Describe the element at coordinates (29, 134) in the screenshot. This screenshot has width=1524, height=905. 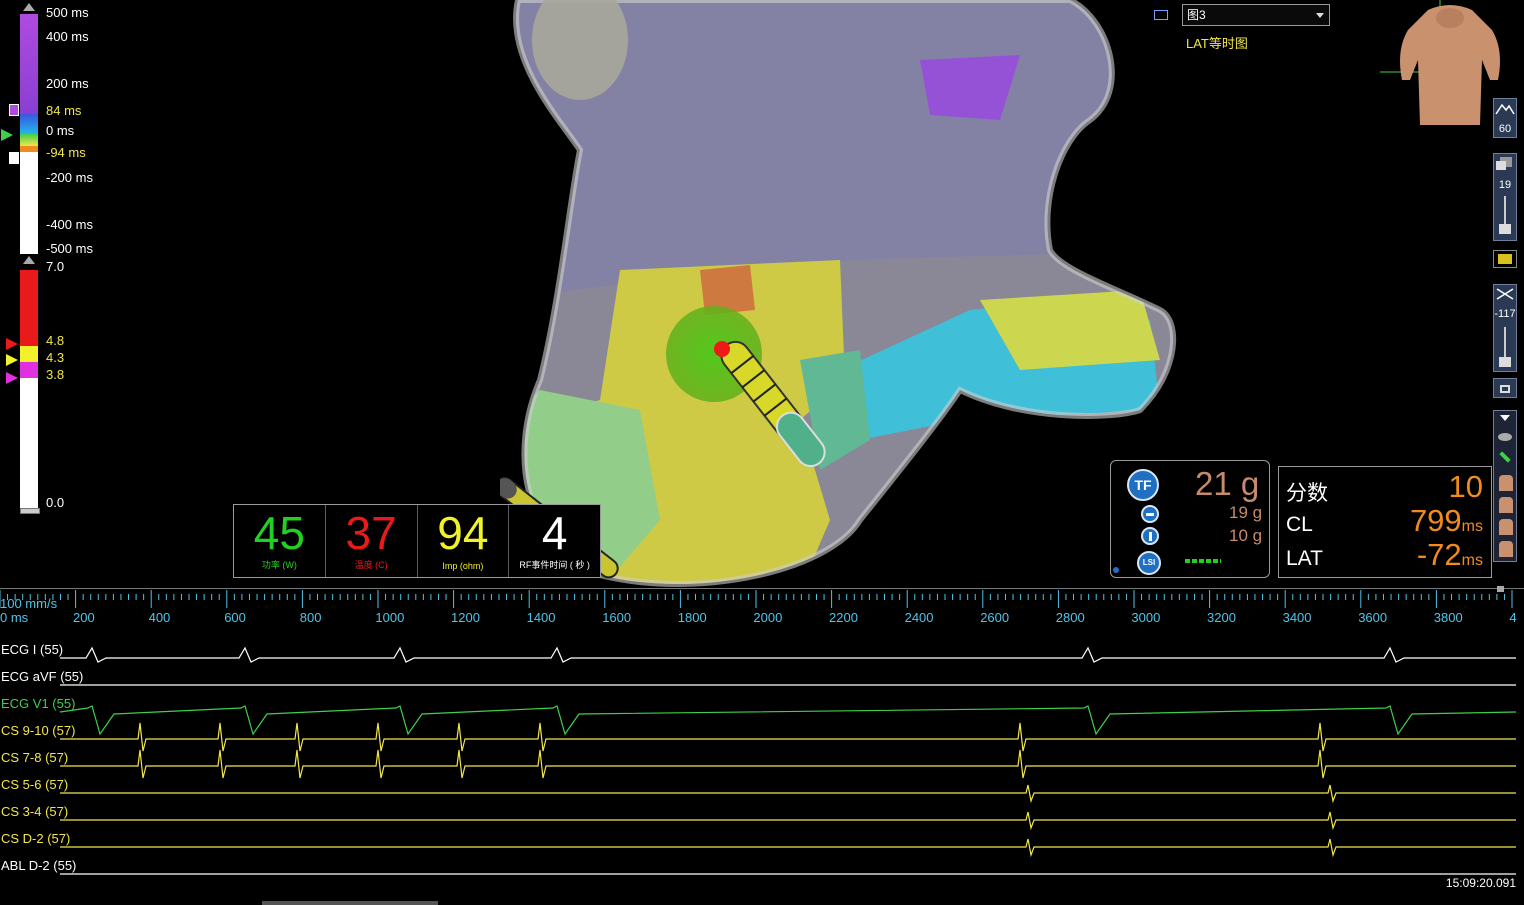
I see `lat-color-scale` at that location.